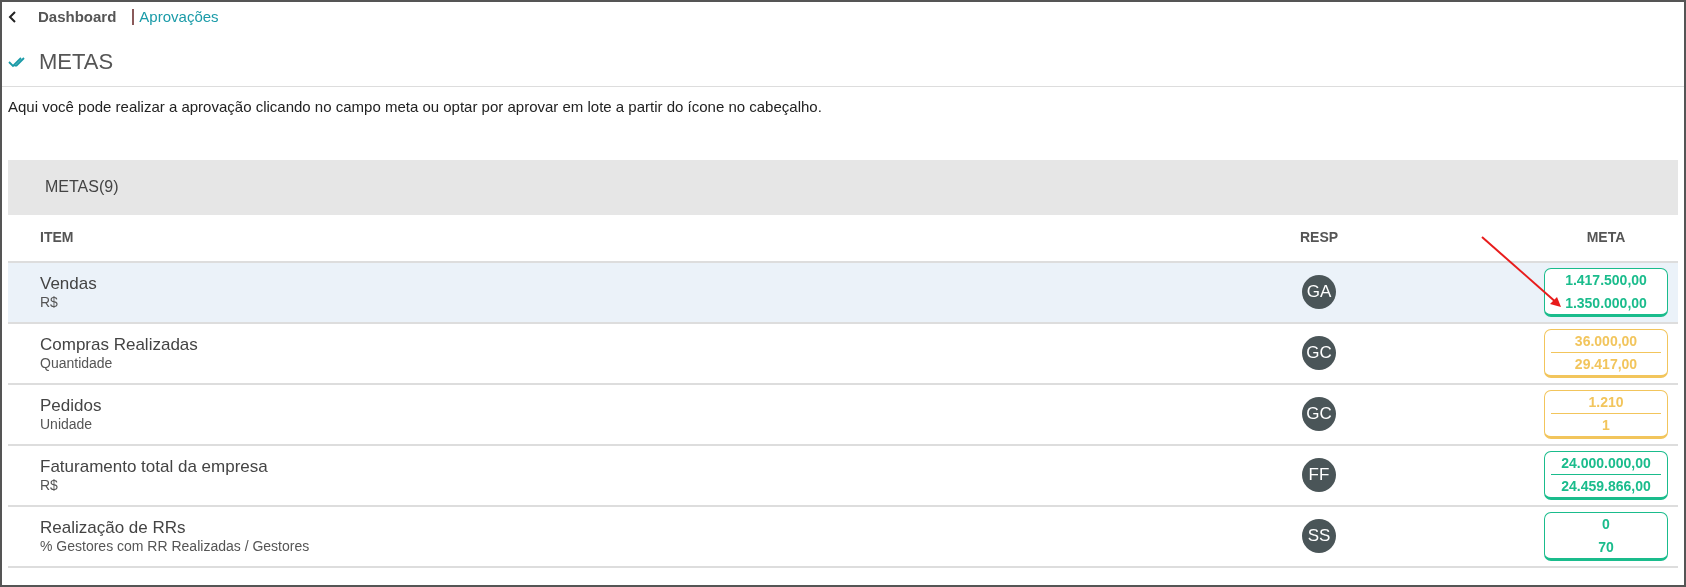 The image size is (1686, 587). Describe the element at coordinates (1319, 292) in the screenshot. I see `avatar: GA` at that location.